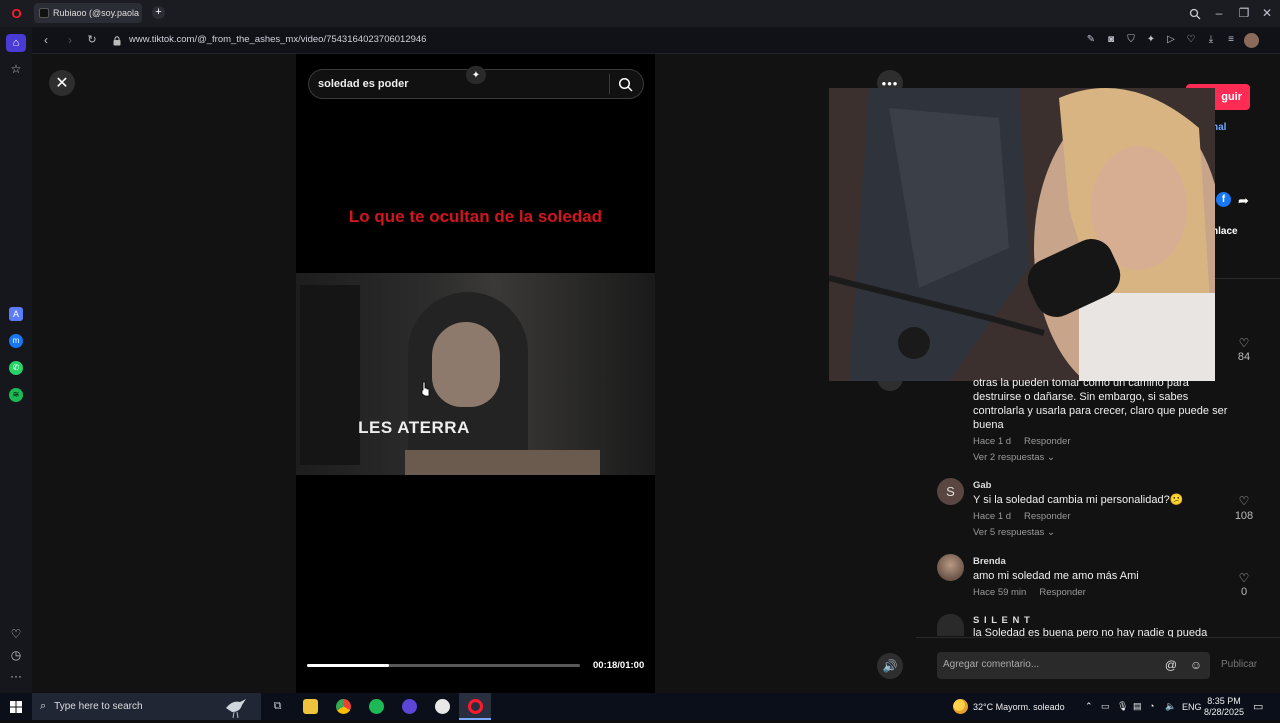 The width and height of the screenshot is (1280, 723). Describe the element at coordinates (409, 706) in the screenshot. I see `app-icon` at that location.